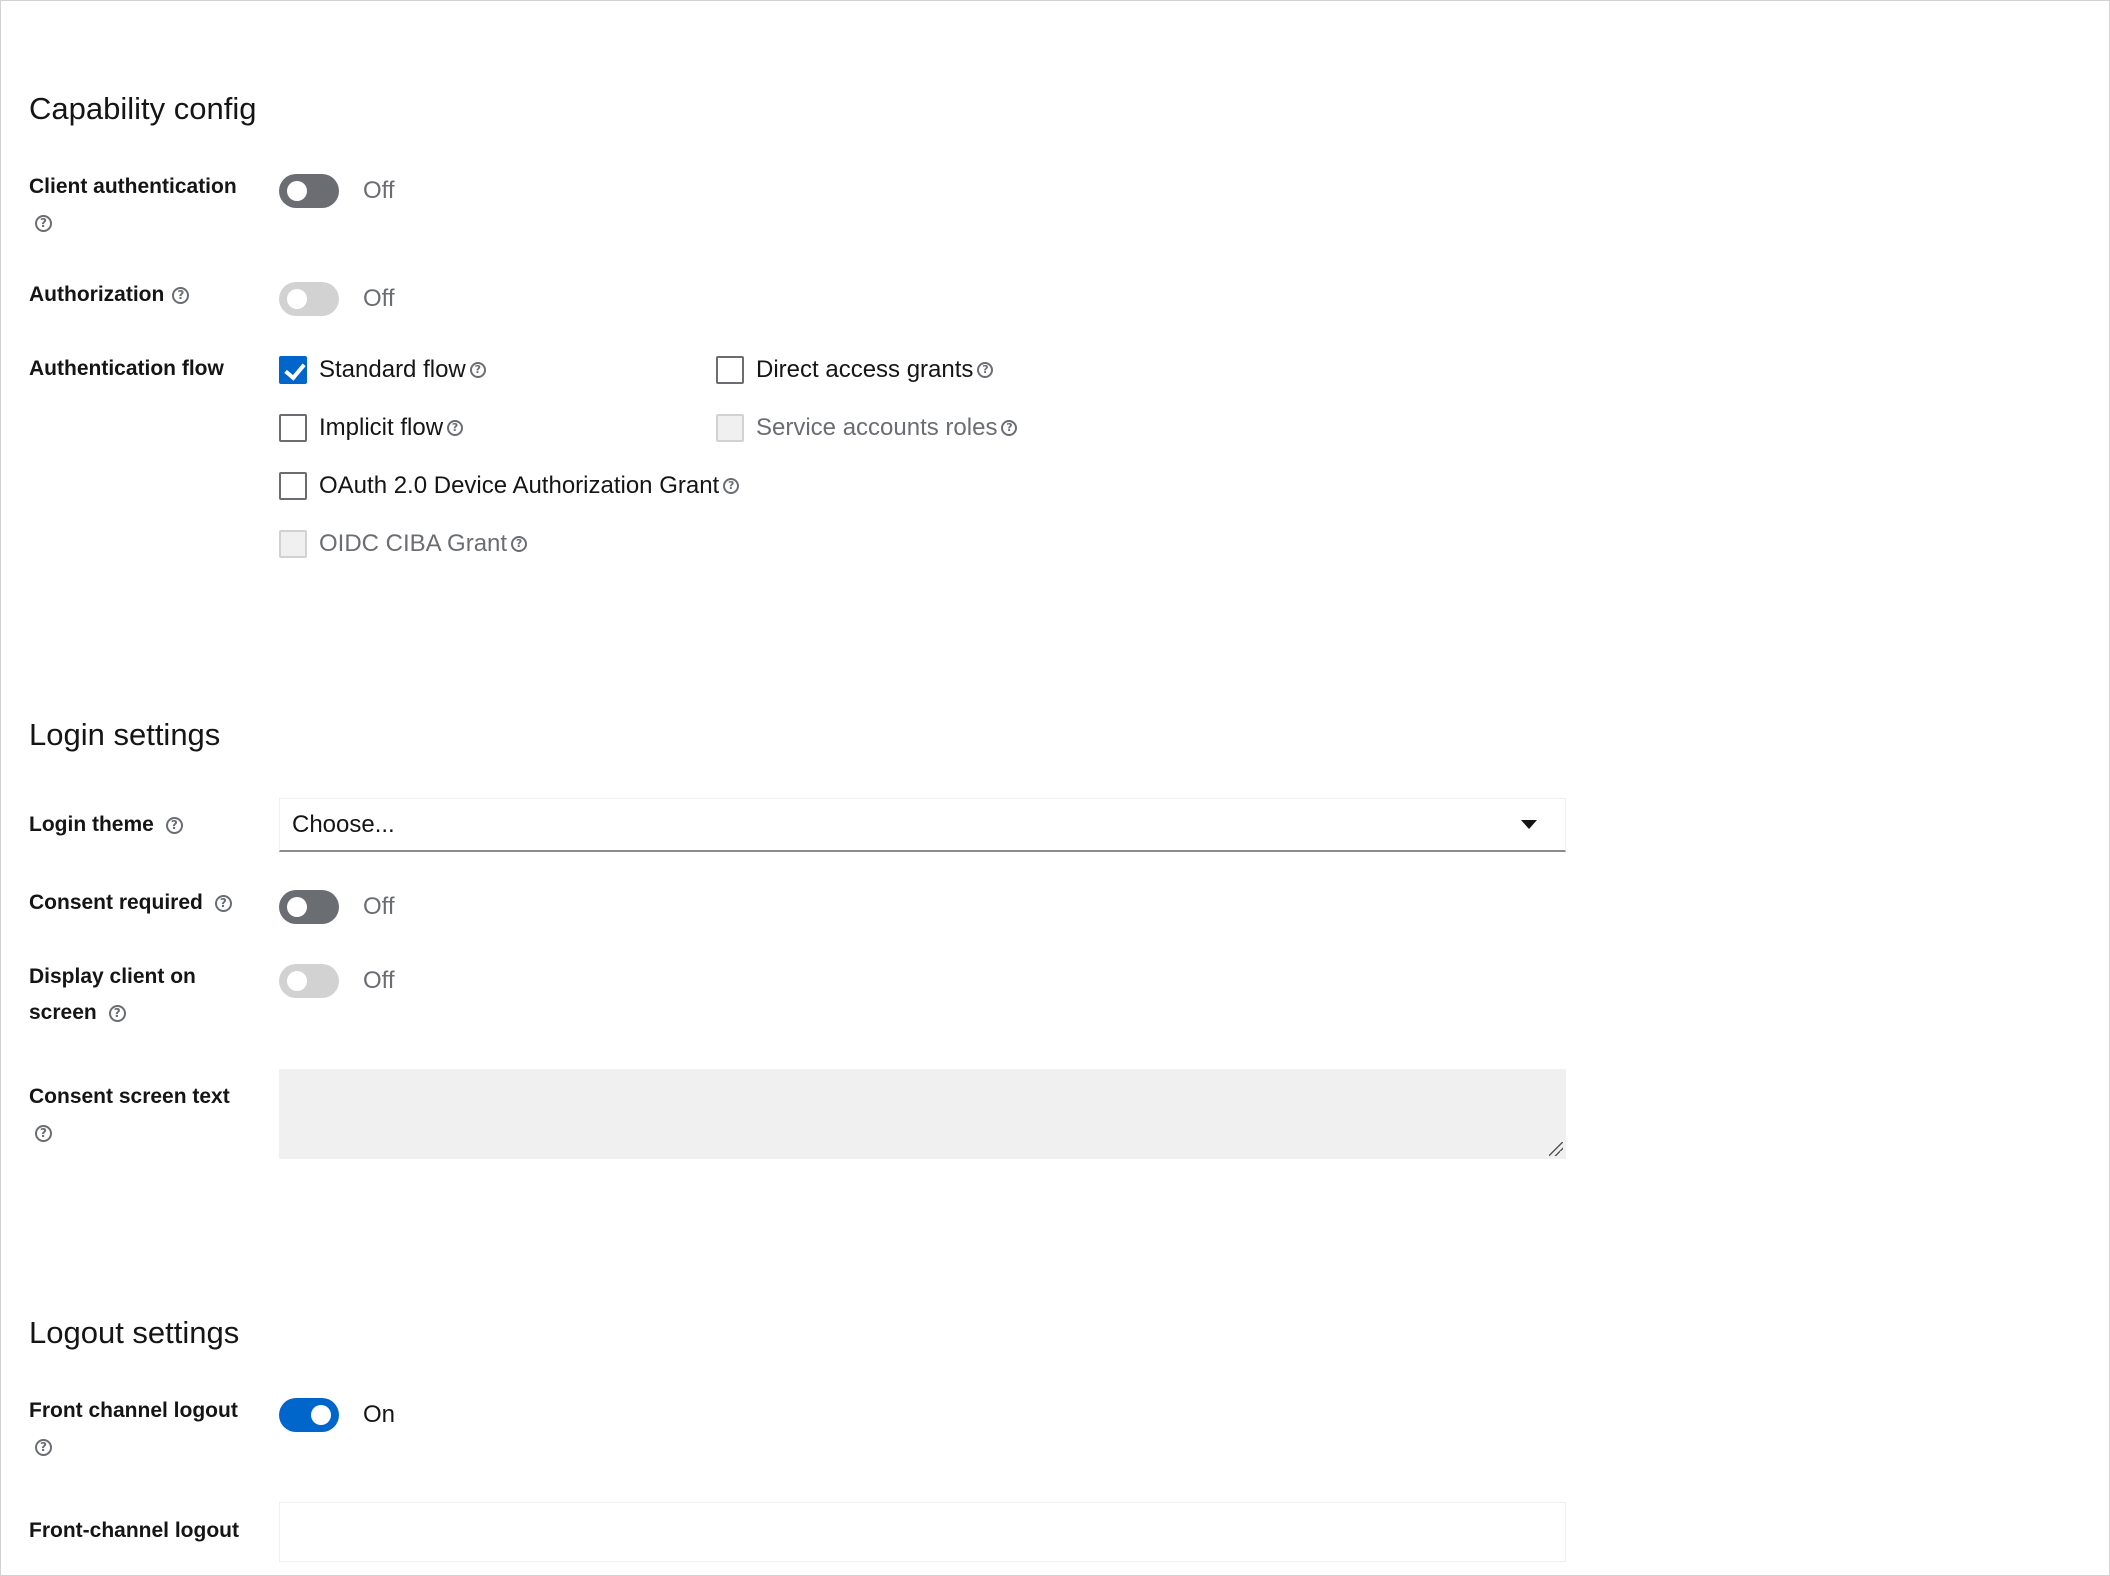 Image resolution: width=2110 pixels, height=1576 pixels. What do you see at coordinates (293, 370) in the screenshot?
I see `standard-flow-checkbox` at bounding box center [293, 370].